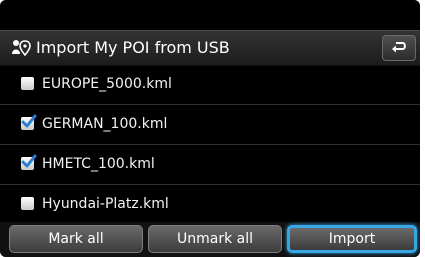  What do you see at coordinates (107, 84) in the screenshot?
I see `file-name: EUROPE_5000.kml` at bounding box center [107, 84].